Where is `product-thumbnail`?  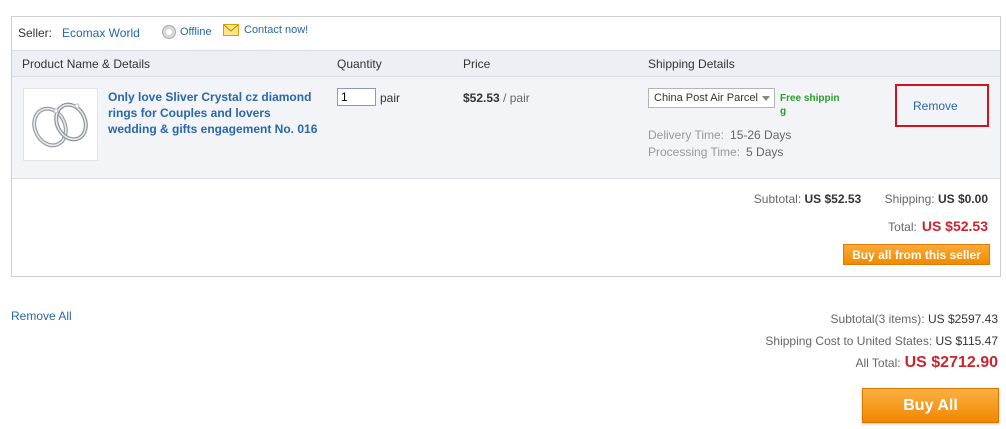 product-thumbnail is located at coordinates (60, 124).